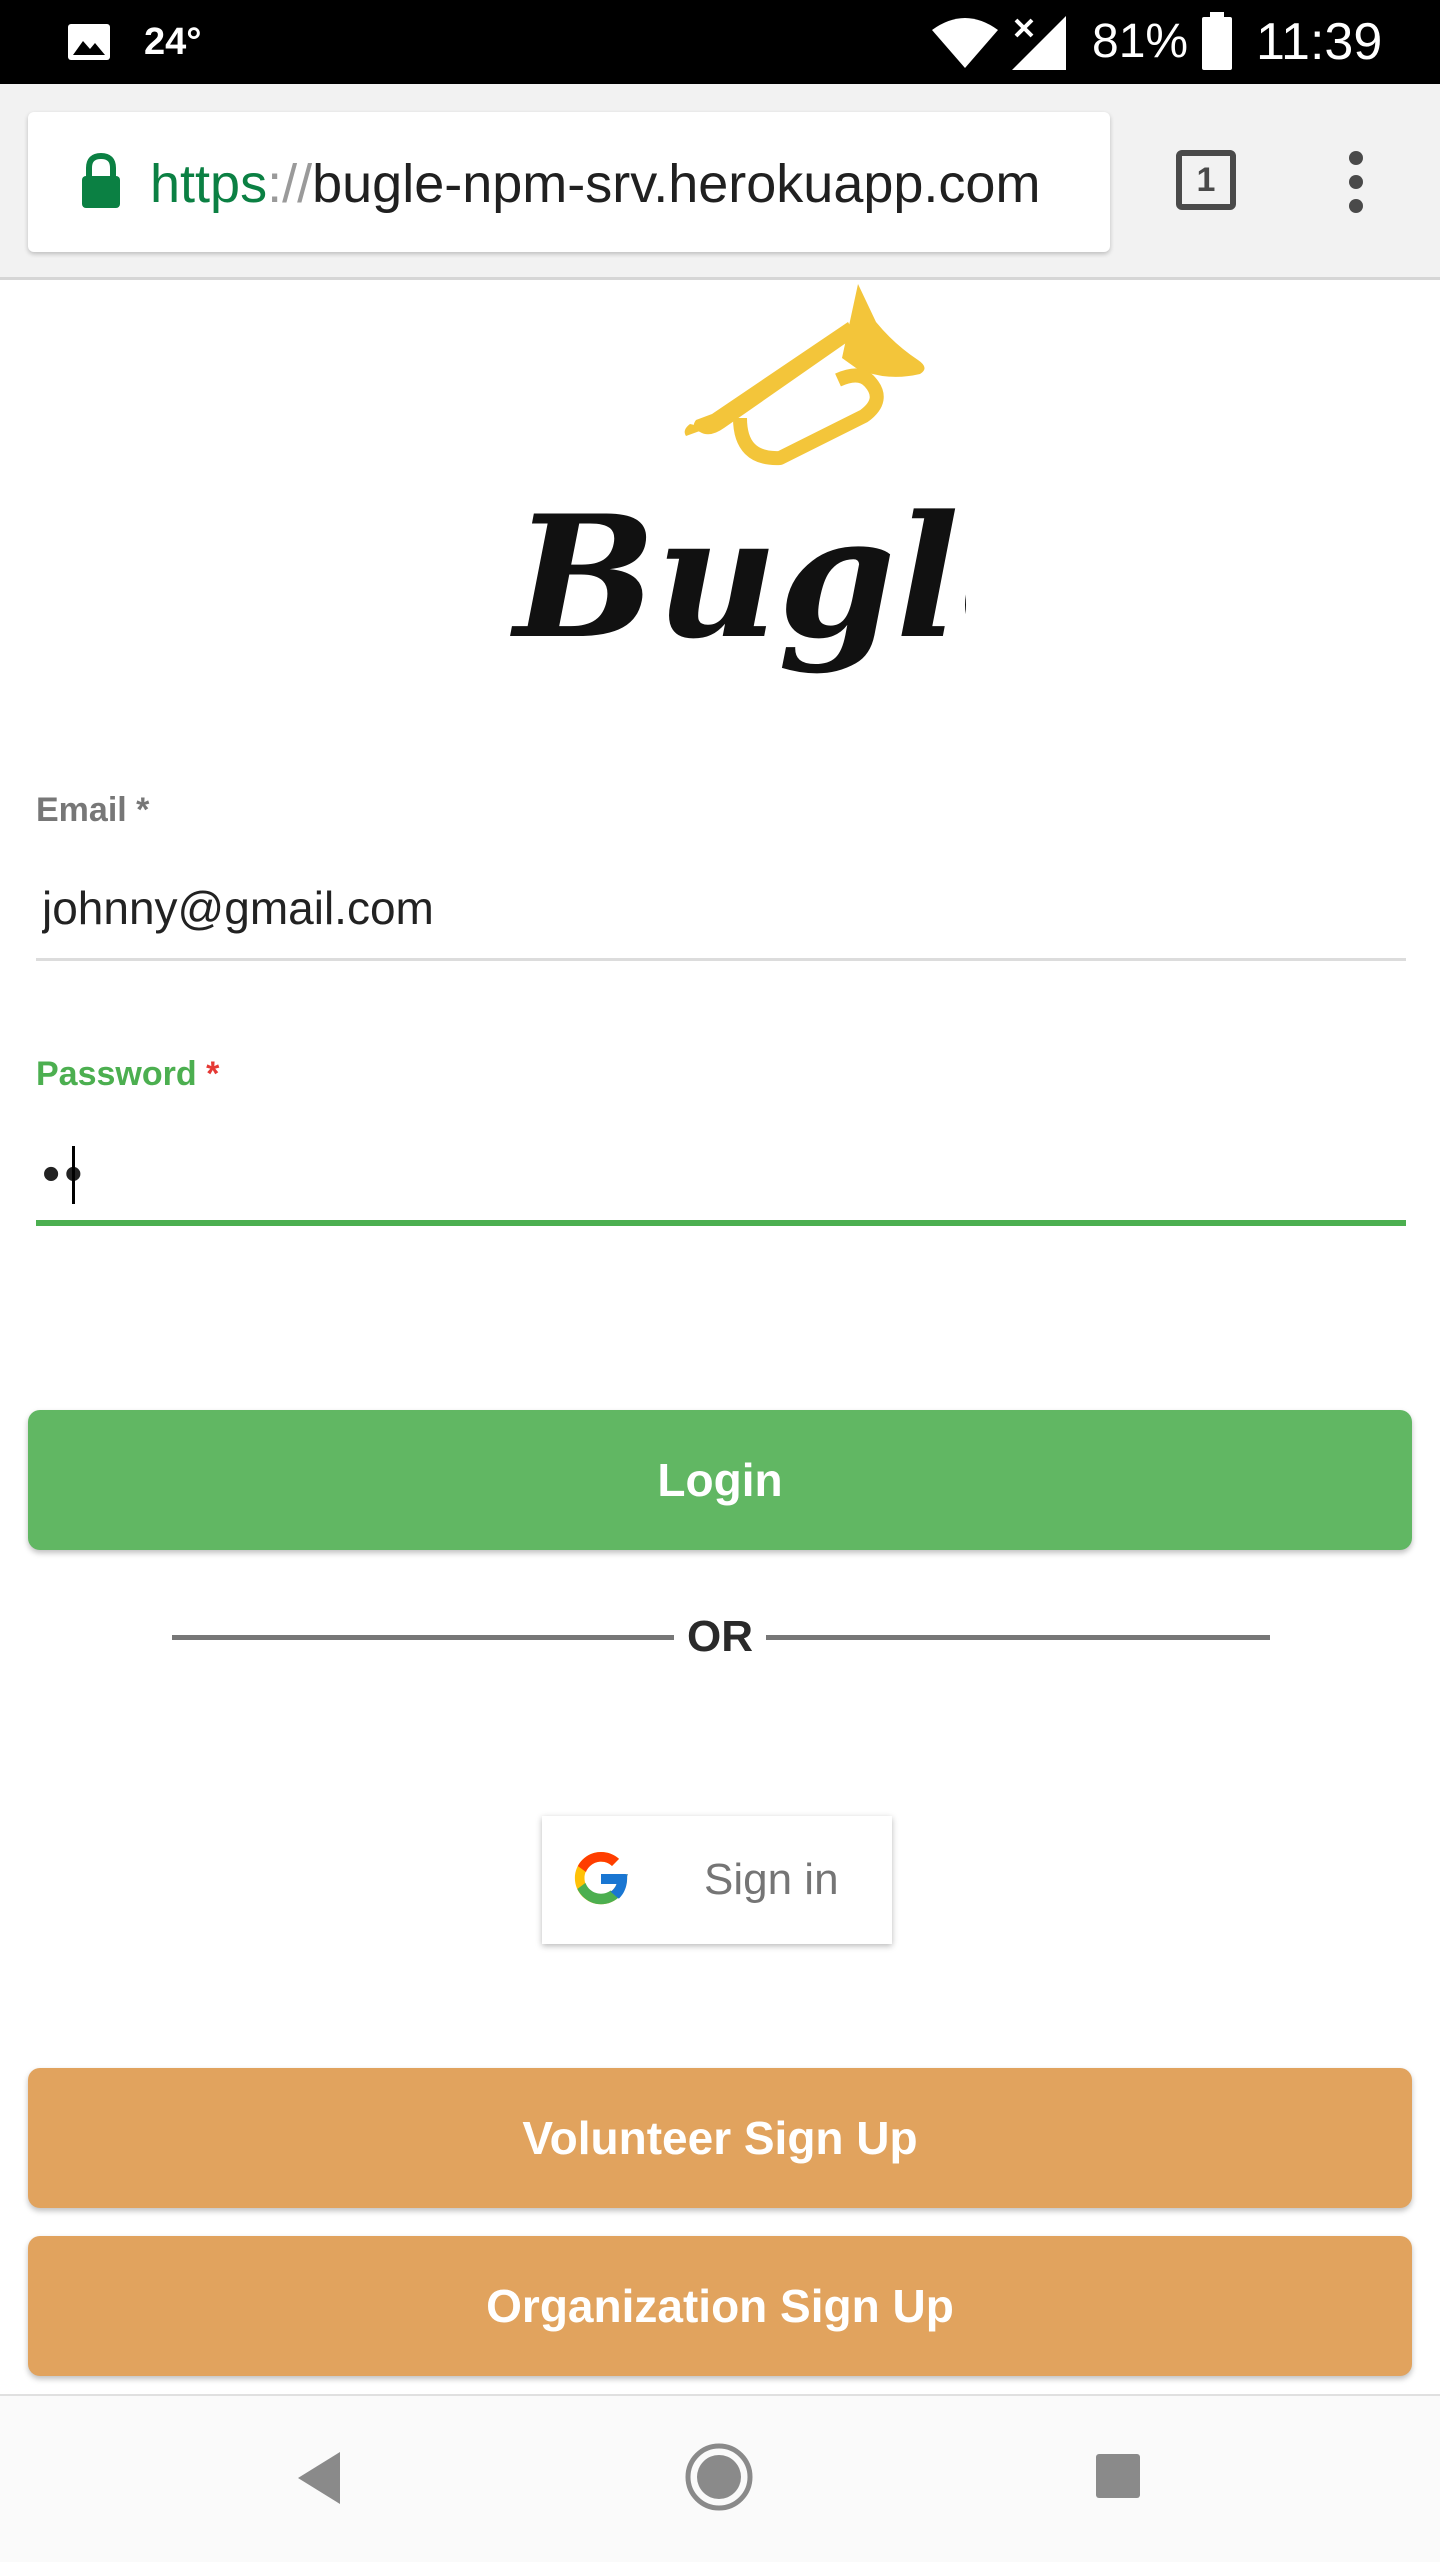 This screenshot has width=1440, height=2562. I want to click on login-button: Login, so click(720, 1480).